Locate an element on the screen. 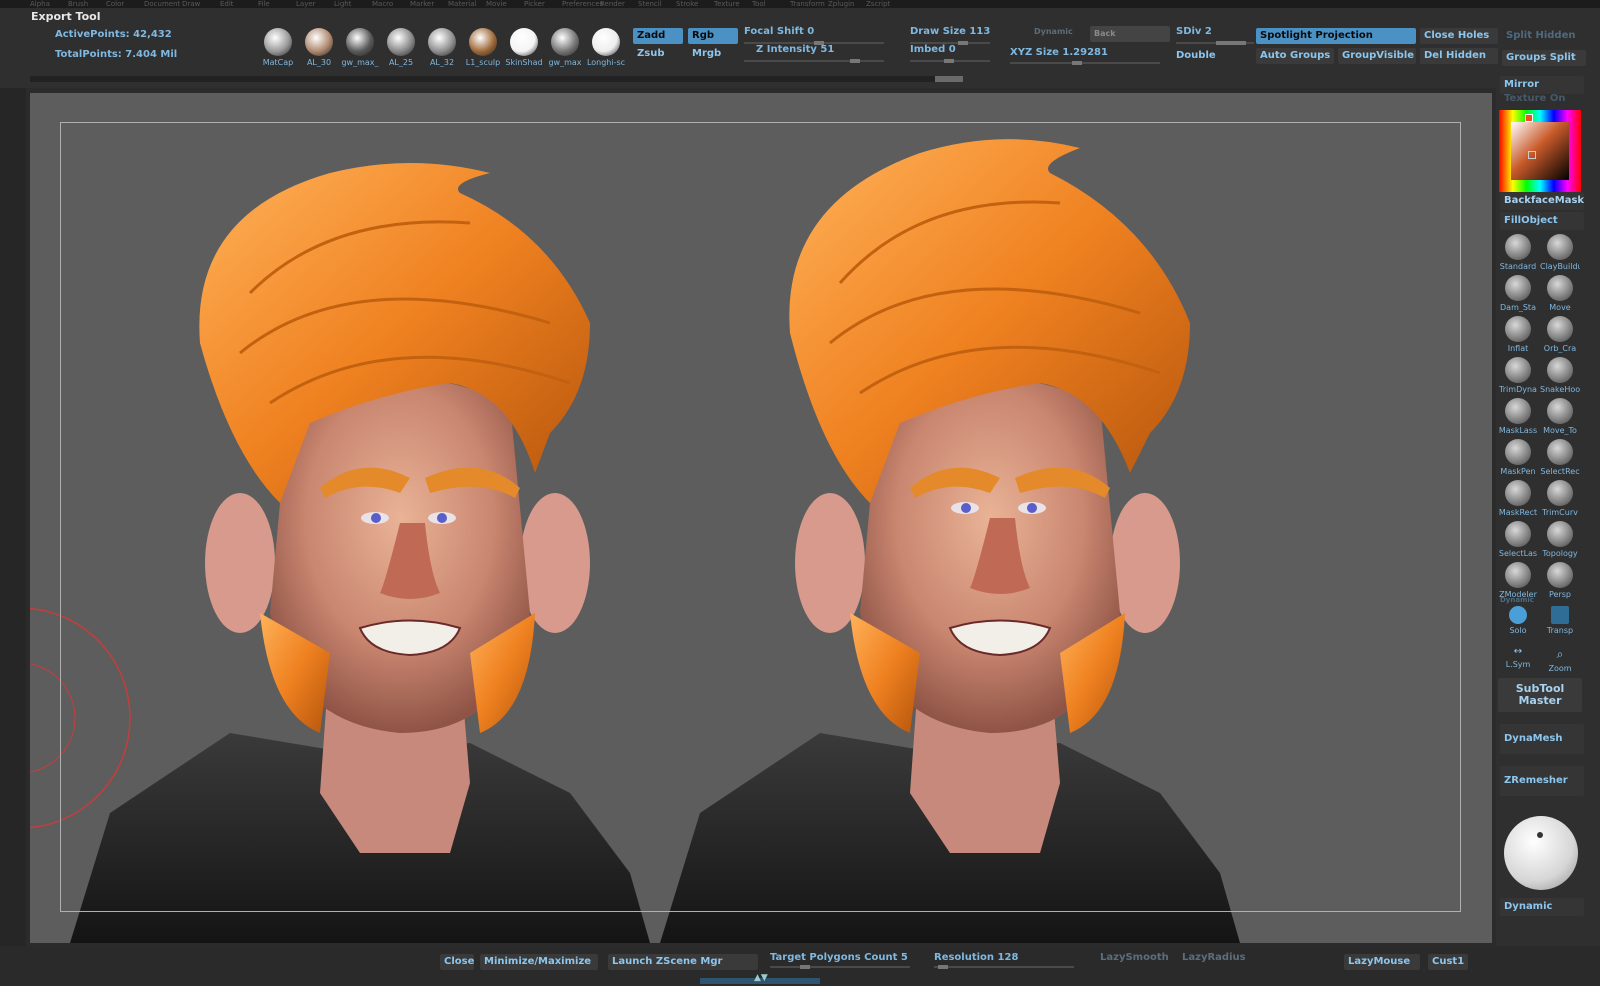 Image resolution: width=1600 pixels, height=986 pixels. brush-zmodeler: ZModeler is located at coordinates (1518, 580).